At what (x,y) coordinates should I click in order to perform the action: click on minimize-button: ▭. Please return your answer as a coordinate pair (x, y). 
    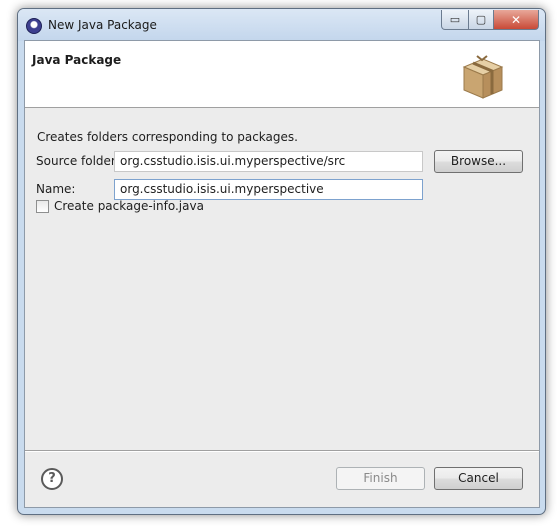
    Looking at the image, I should click on (455, 20).